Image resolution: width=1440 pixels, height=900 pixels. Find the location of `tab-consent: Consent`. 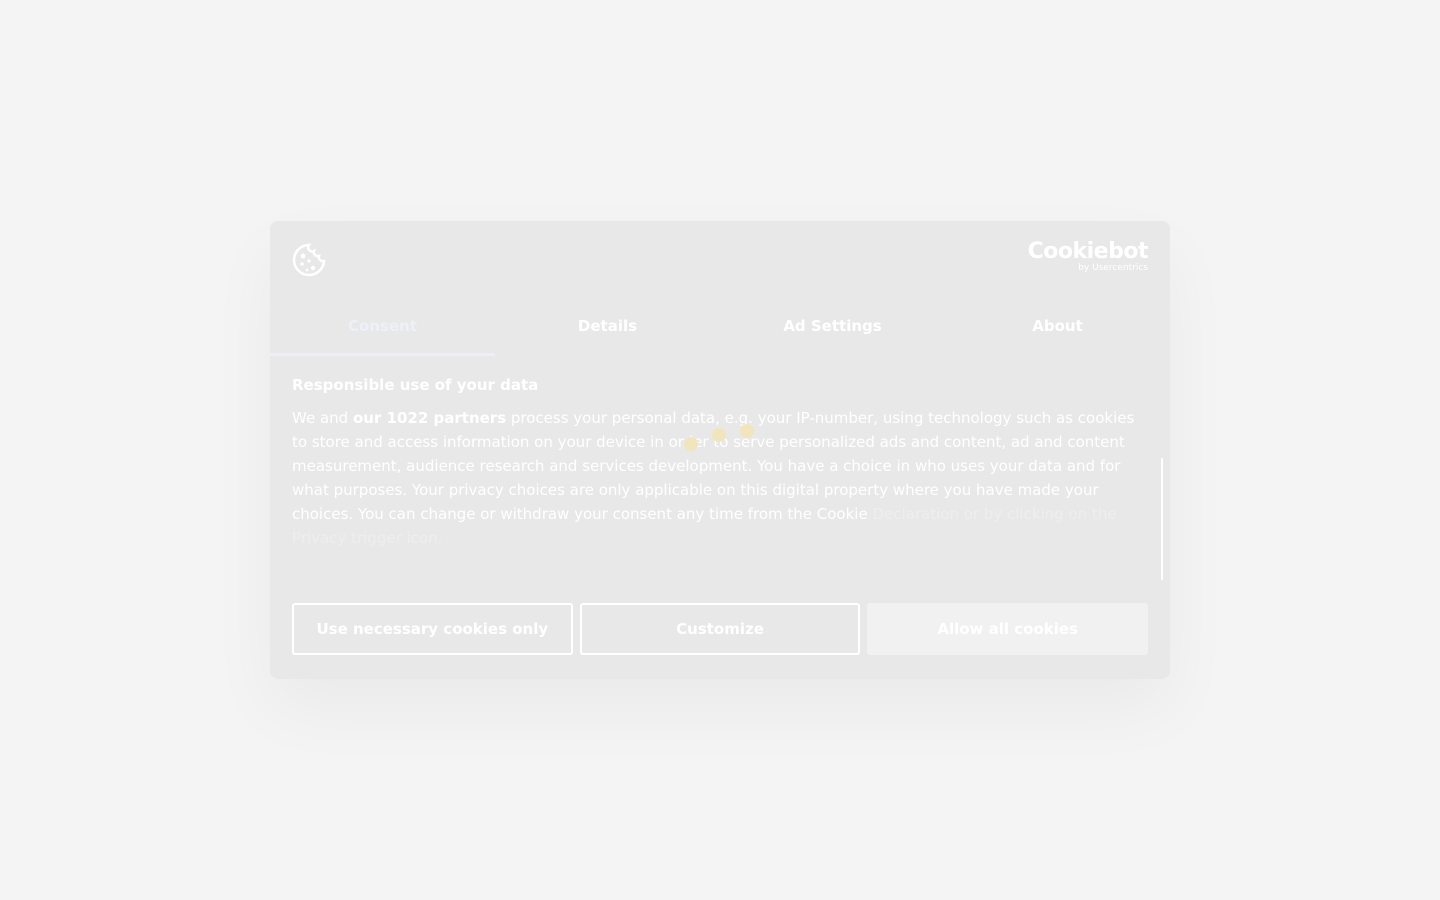

tab-consent: Consent is located at coordinates (382, 330).